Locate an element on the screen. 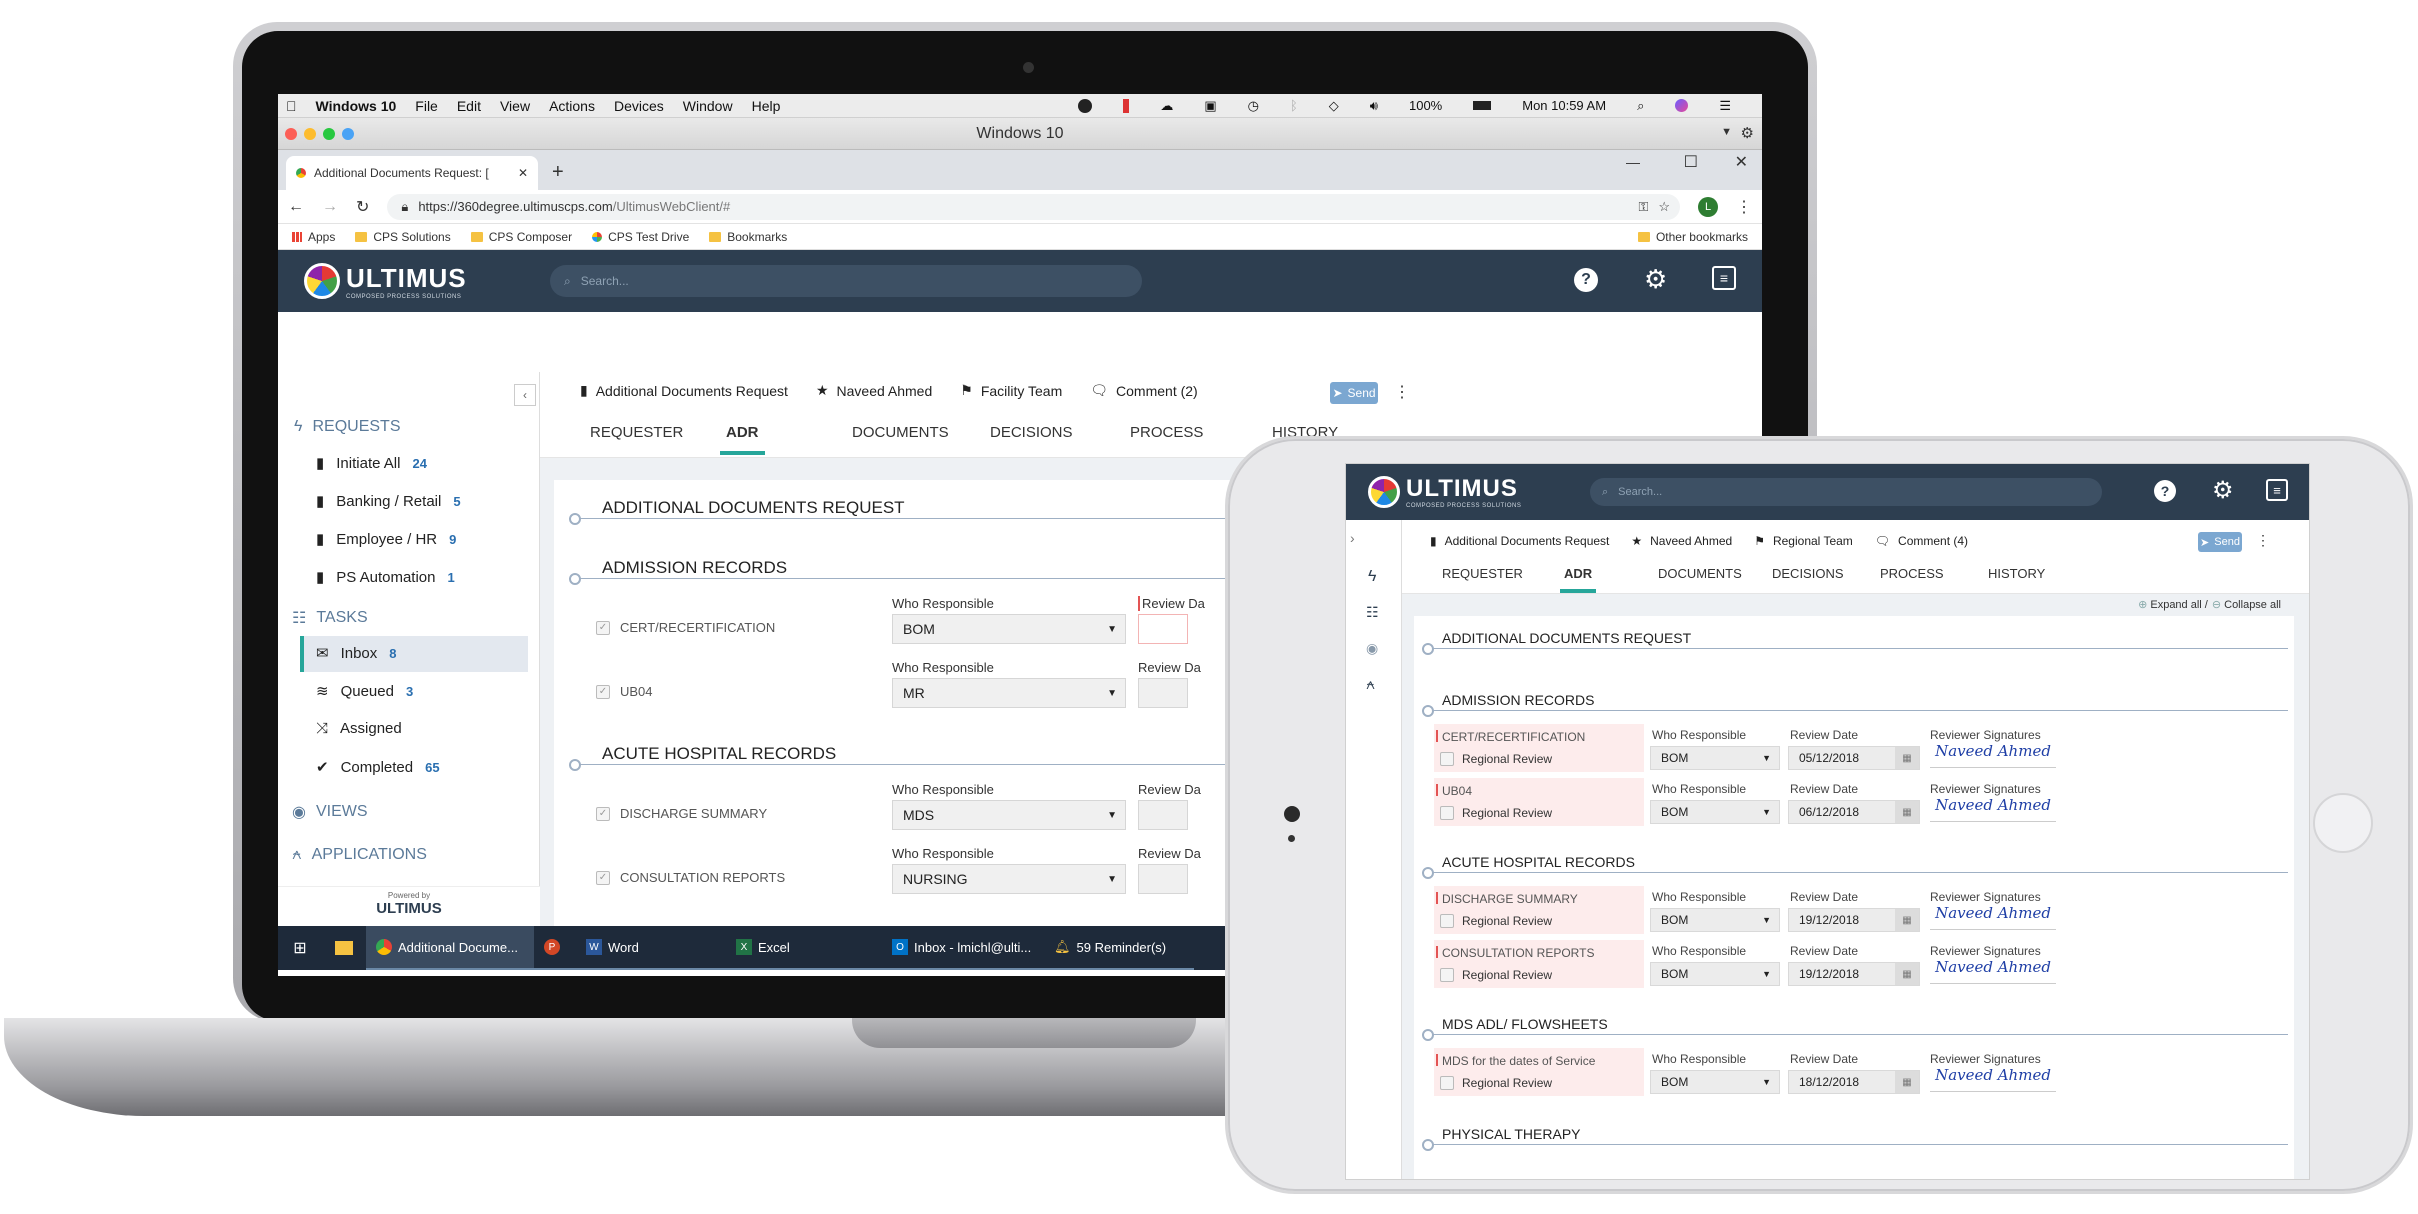  cloud-icon: ☁ is located at coordinates (1166, 106).